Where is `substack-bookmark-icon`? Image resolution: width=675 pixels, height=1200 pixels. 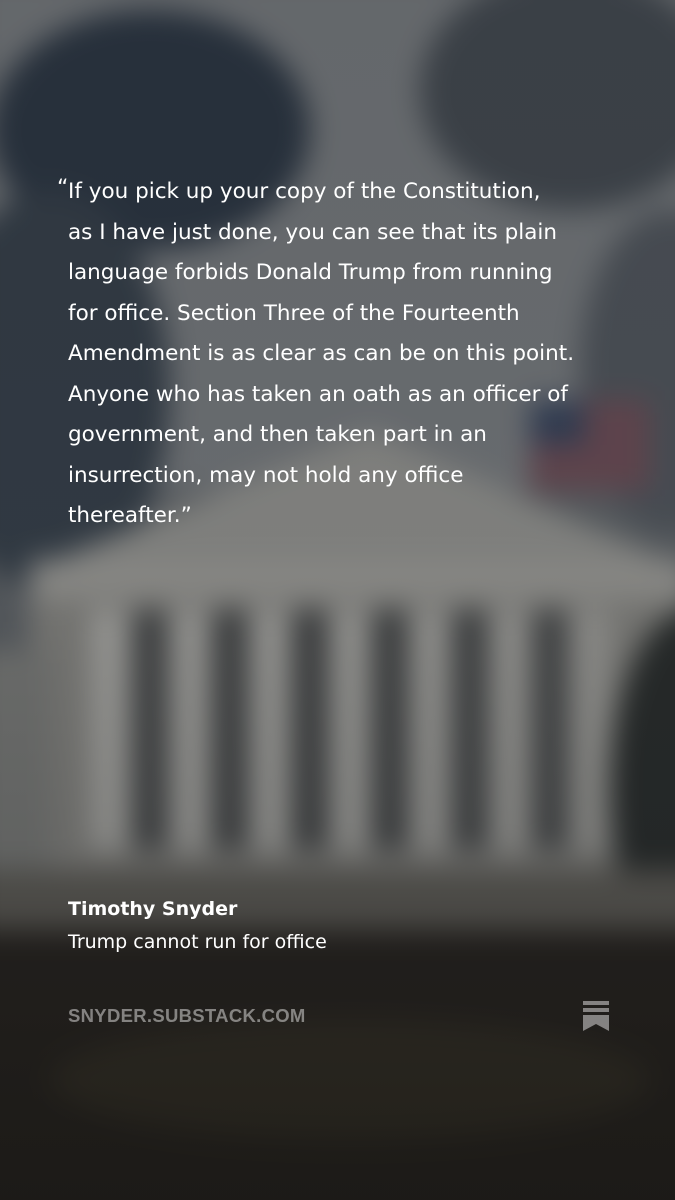 substack-bookmark-icon is located at coordinates (596, 1016).